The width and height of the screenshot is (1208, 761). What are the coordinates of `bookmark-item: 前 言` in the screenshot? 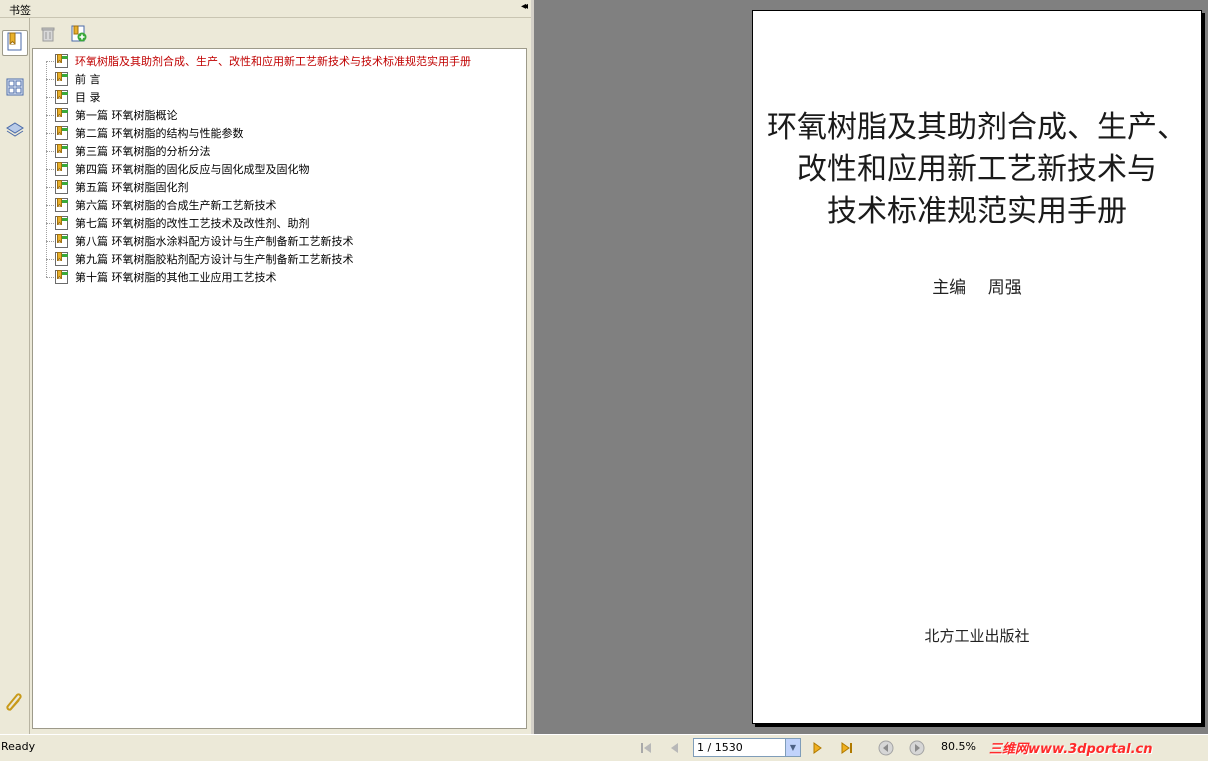 It's located at (73, 79).